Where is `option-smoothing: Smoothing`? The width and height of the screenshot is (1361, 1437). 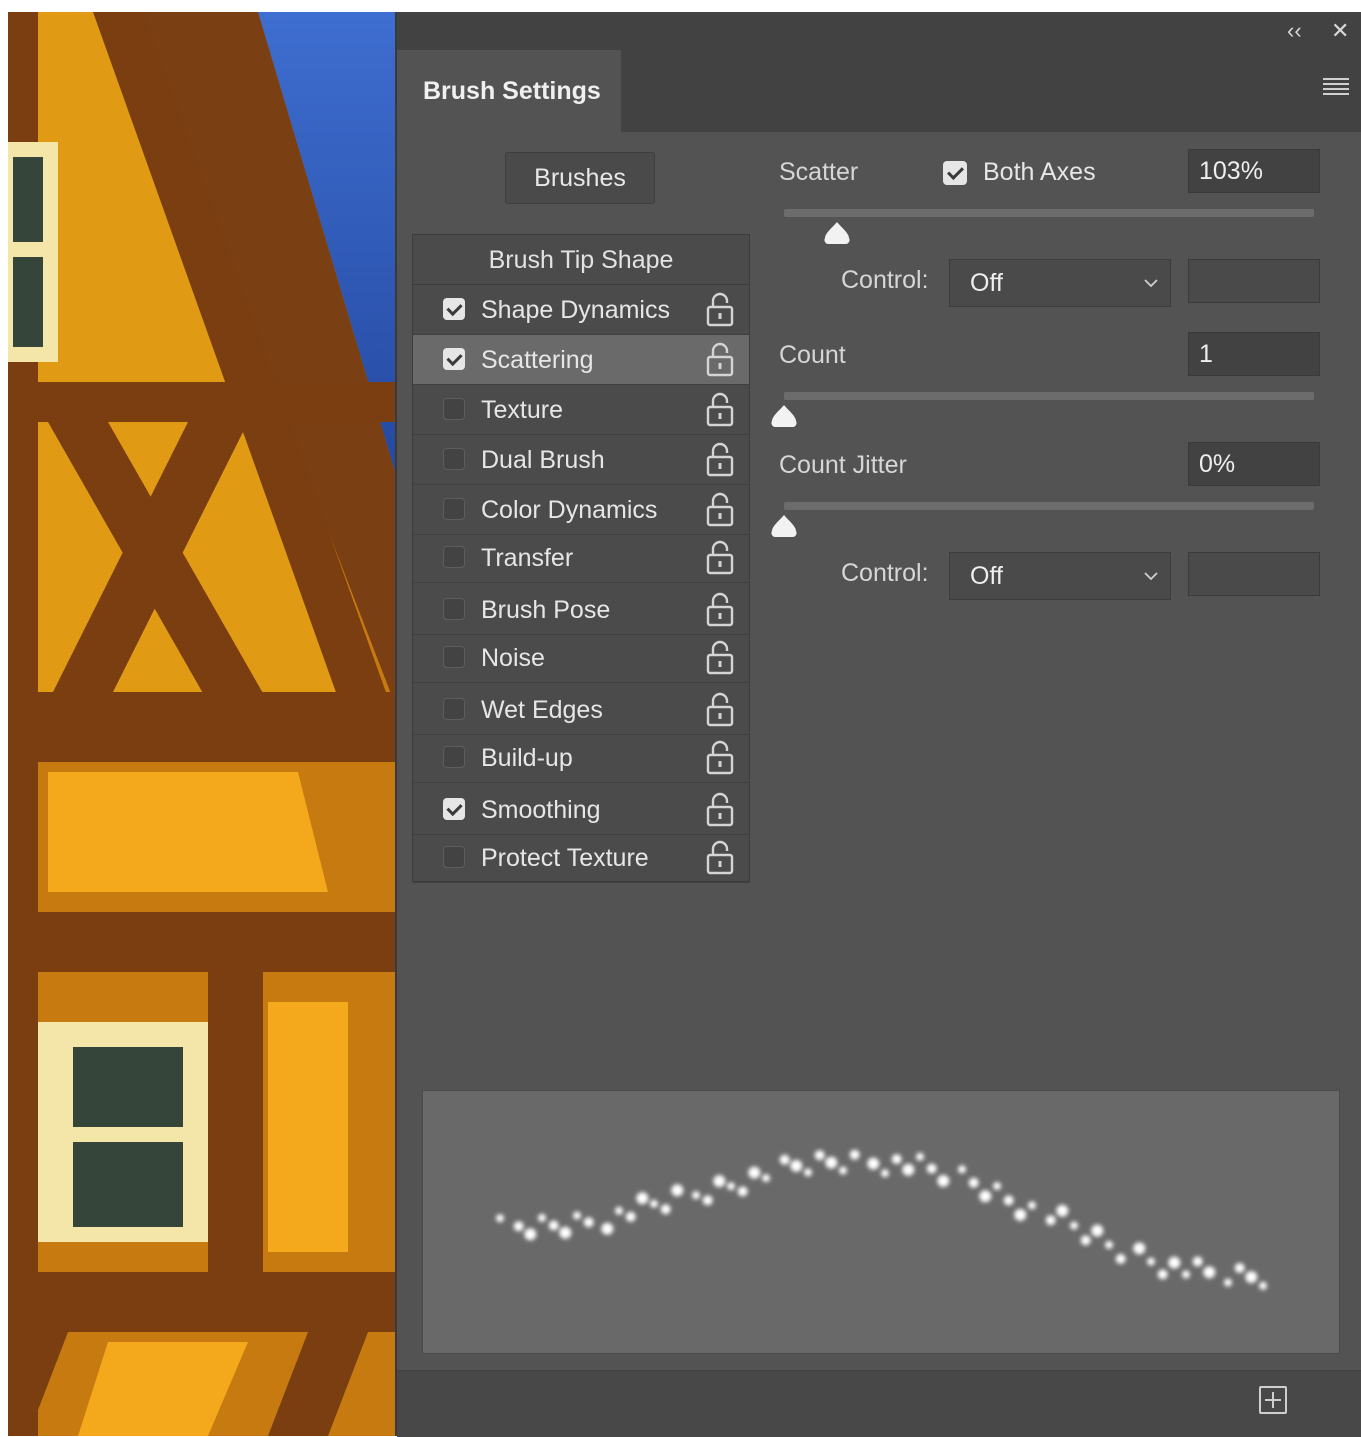 option-smoothing: Smoothing is located at coordinates (581, 810).